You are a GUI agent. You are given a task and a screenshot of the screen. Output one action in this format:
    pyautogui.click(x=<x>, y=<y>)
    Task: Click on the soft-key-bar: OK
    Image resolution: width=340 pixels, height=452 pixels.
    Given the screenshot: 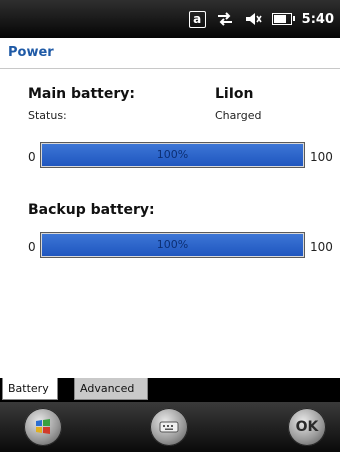 What is the action you would take?
    pyautogui.click(x=170, y=427)
    